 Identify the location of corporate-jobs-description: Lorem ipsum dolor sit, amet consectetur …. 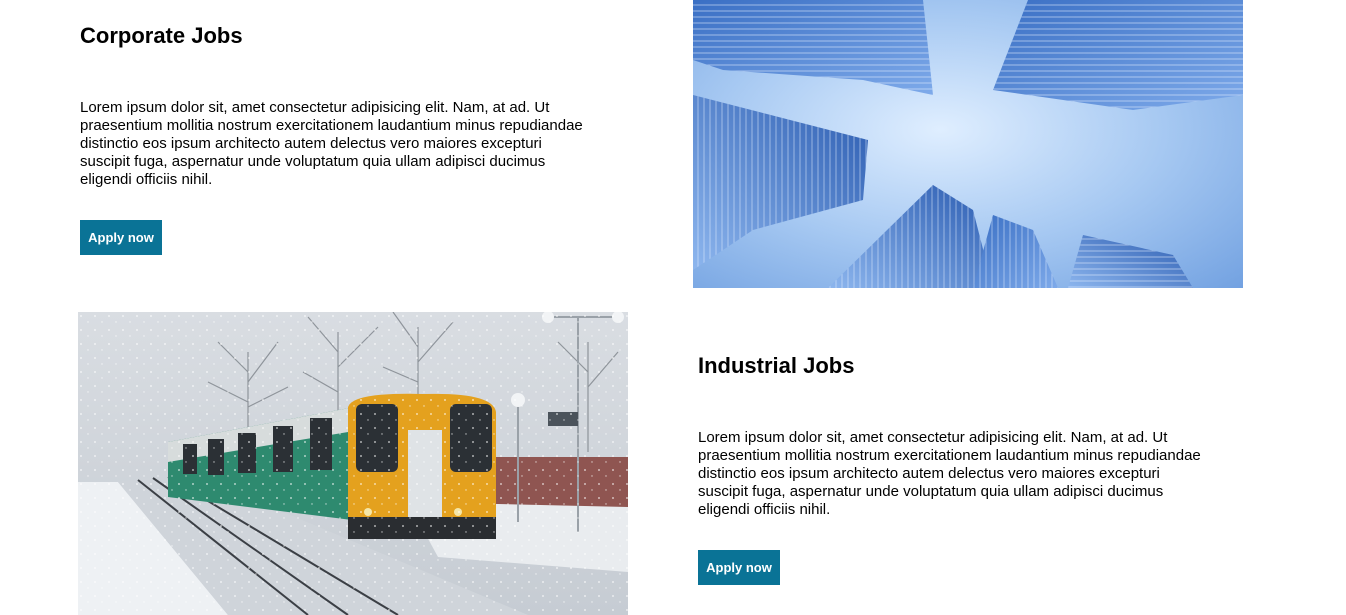
(331, 143).